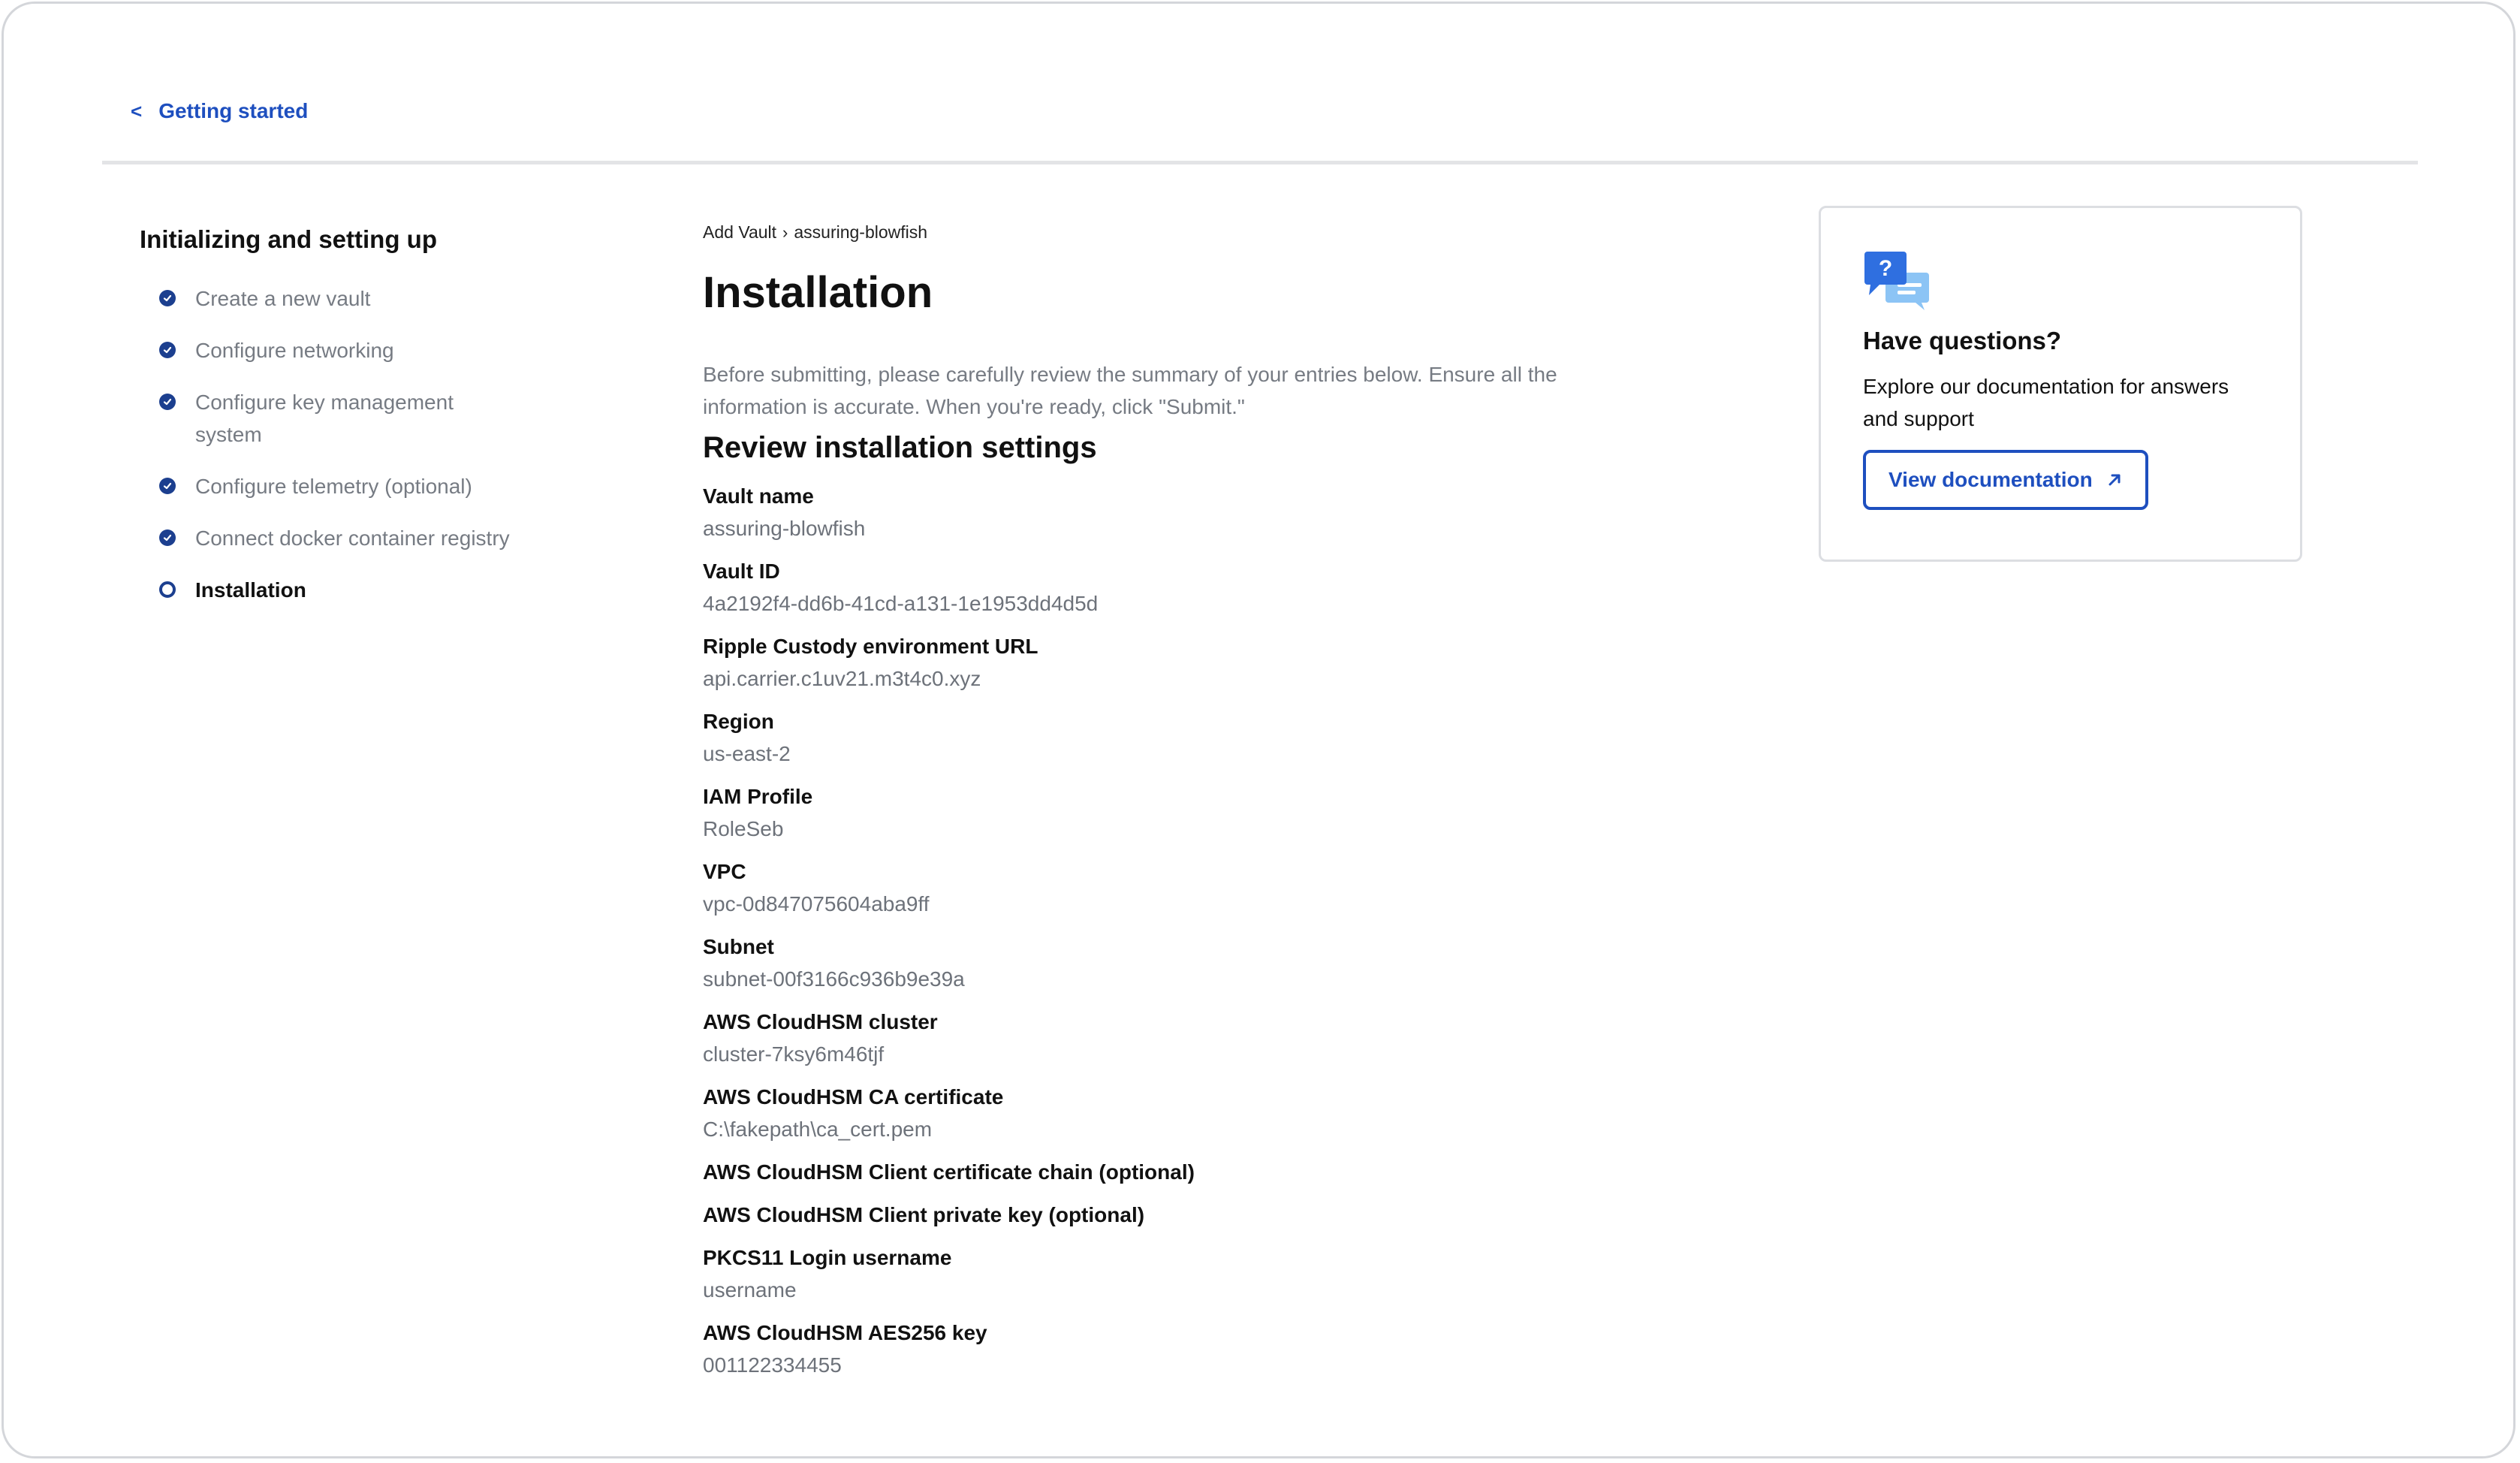 This screenshot has height=1463, width=2520. I want to click on summary-field: IAM Profile RoleSeb, so click(1153, 812).